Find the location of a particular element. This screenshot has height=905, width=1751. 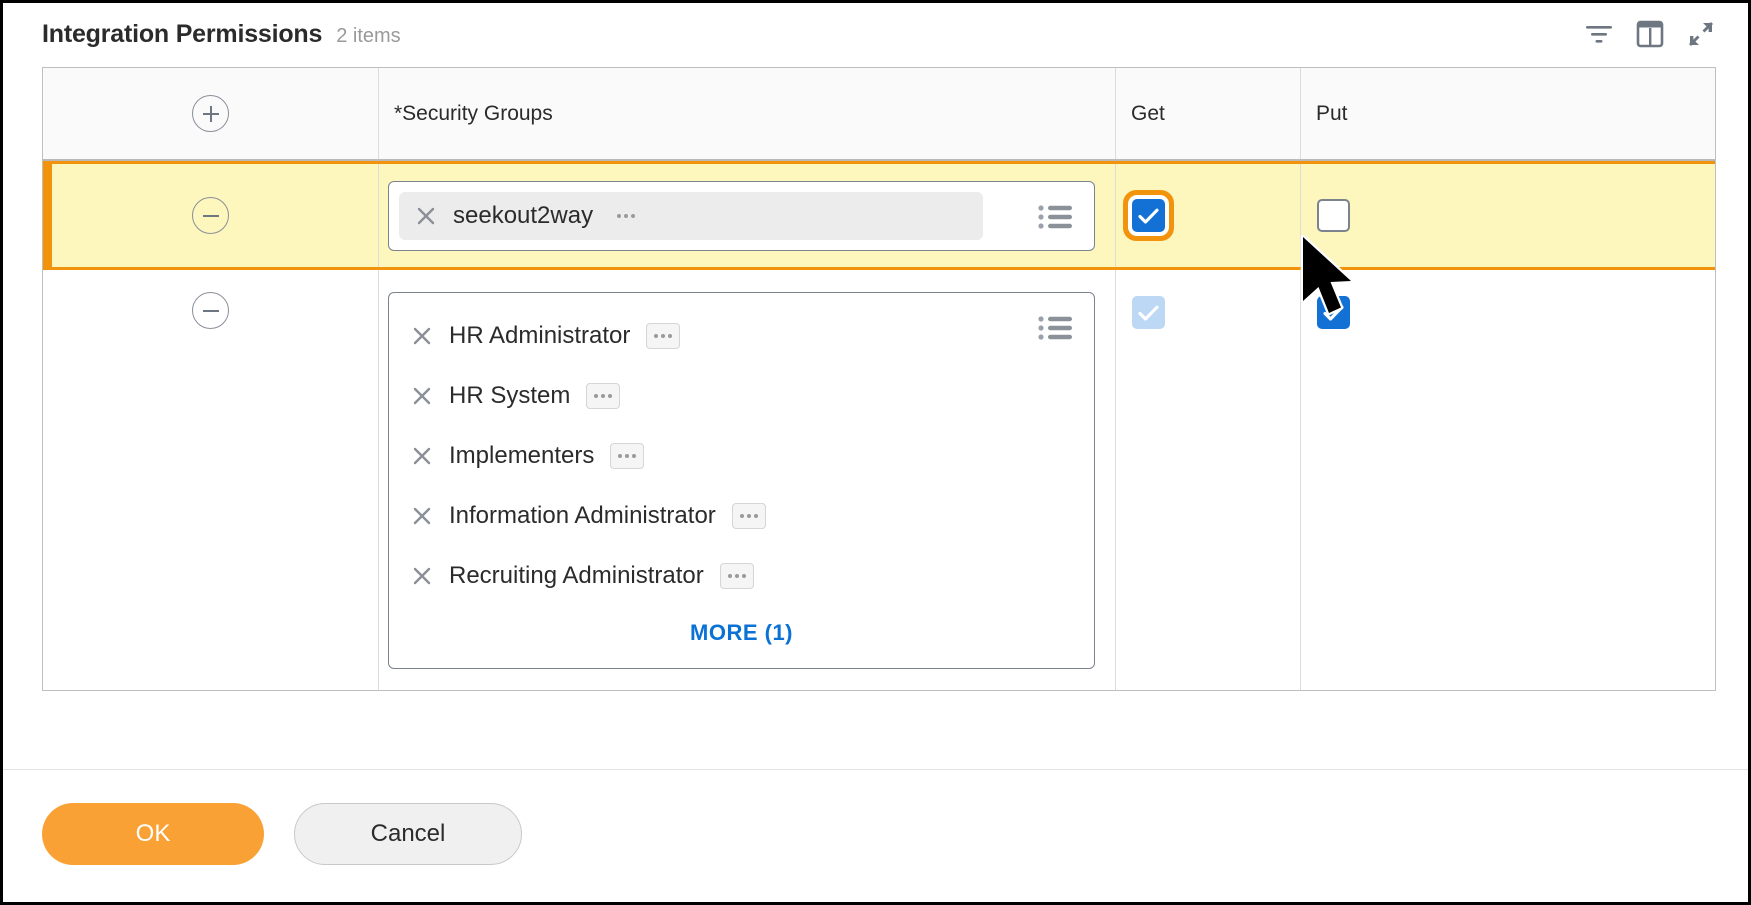

list-item-label: Recruiting Administrator is located at coordinates (576, 575).